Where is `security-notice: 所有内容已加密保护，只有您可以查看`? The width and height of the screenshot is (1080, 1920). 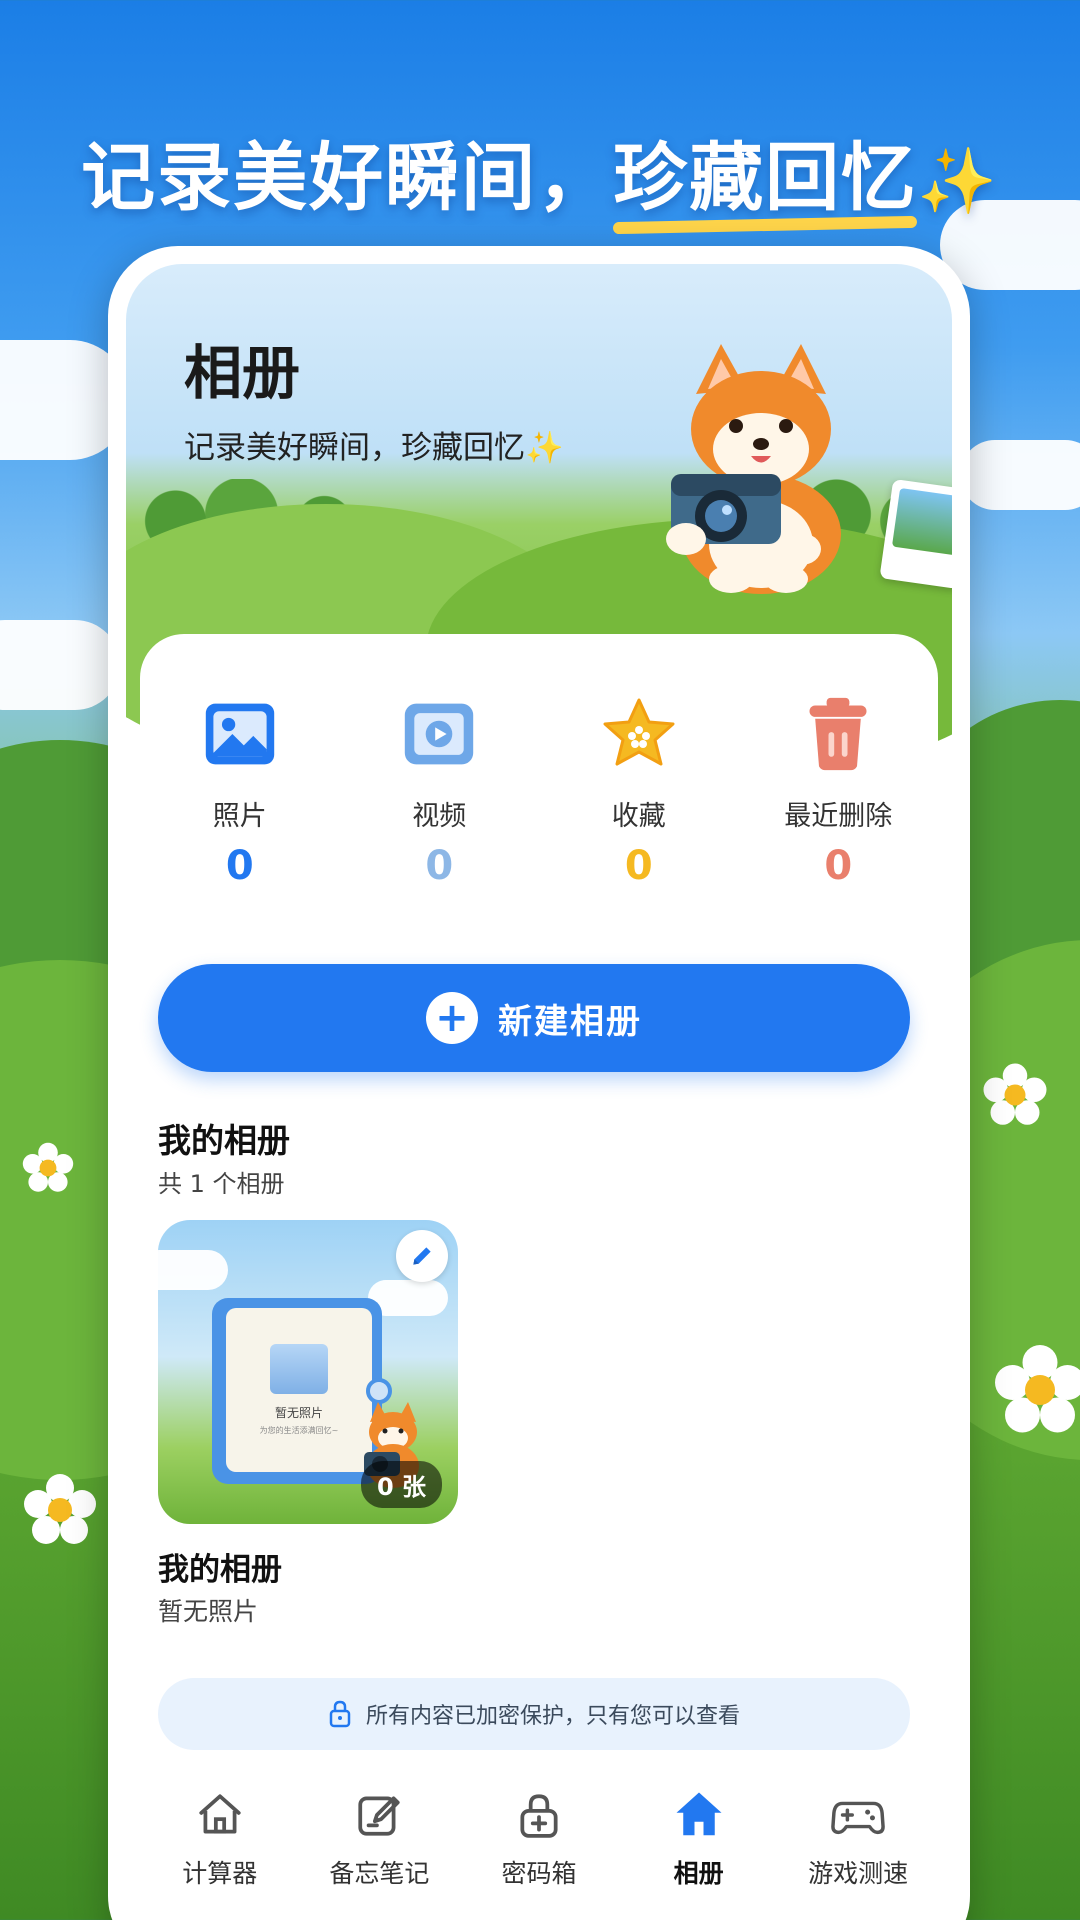
security-notice: 所有内容已加密保护，只有您可以查看 is located at coordinates (534, 1714).